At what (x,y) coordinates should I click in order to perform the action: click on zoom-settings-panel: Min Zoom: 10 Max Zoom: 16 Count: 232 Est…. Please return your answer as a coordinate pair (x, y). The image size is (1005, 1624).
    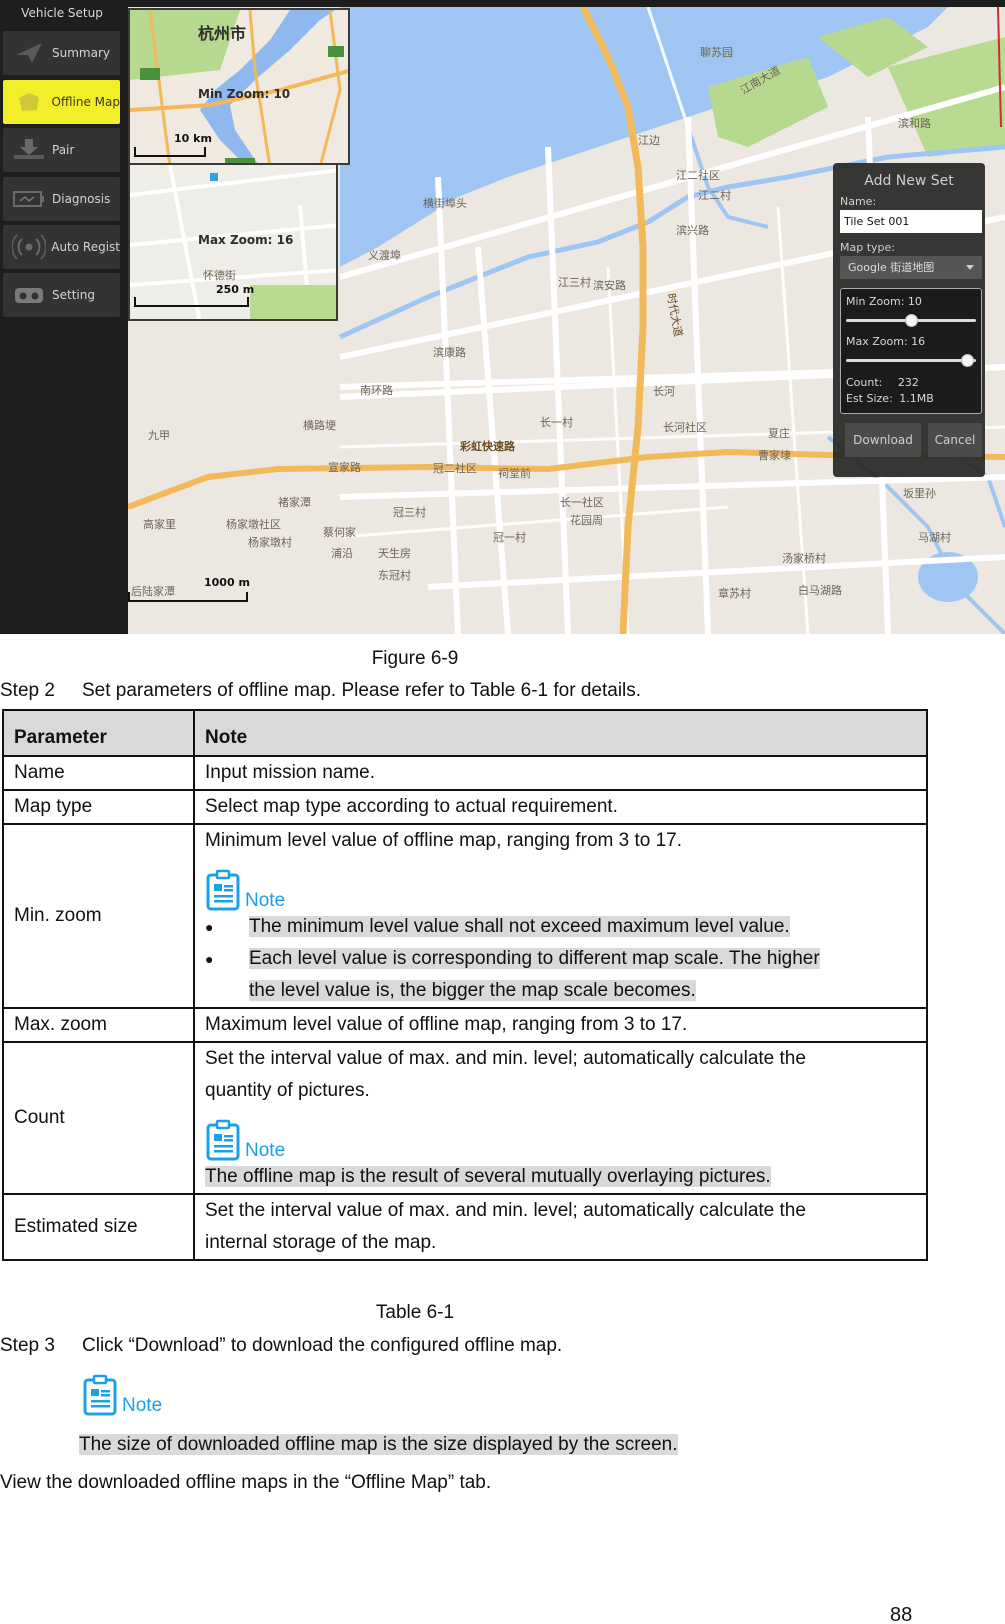
    Looking at the image, I should click on (911, 351).